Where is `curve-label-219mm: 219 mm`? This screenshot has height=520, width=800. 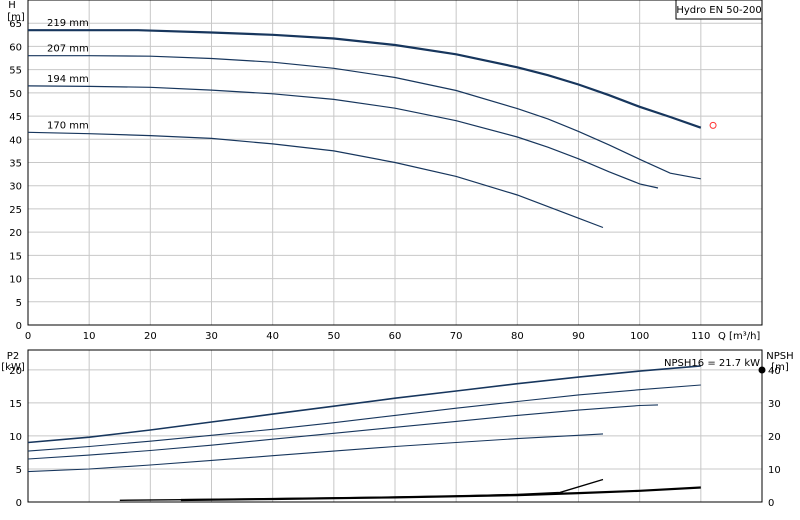
curve-label-219mm: 219 mm is located at coordinates (68, 23).